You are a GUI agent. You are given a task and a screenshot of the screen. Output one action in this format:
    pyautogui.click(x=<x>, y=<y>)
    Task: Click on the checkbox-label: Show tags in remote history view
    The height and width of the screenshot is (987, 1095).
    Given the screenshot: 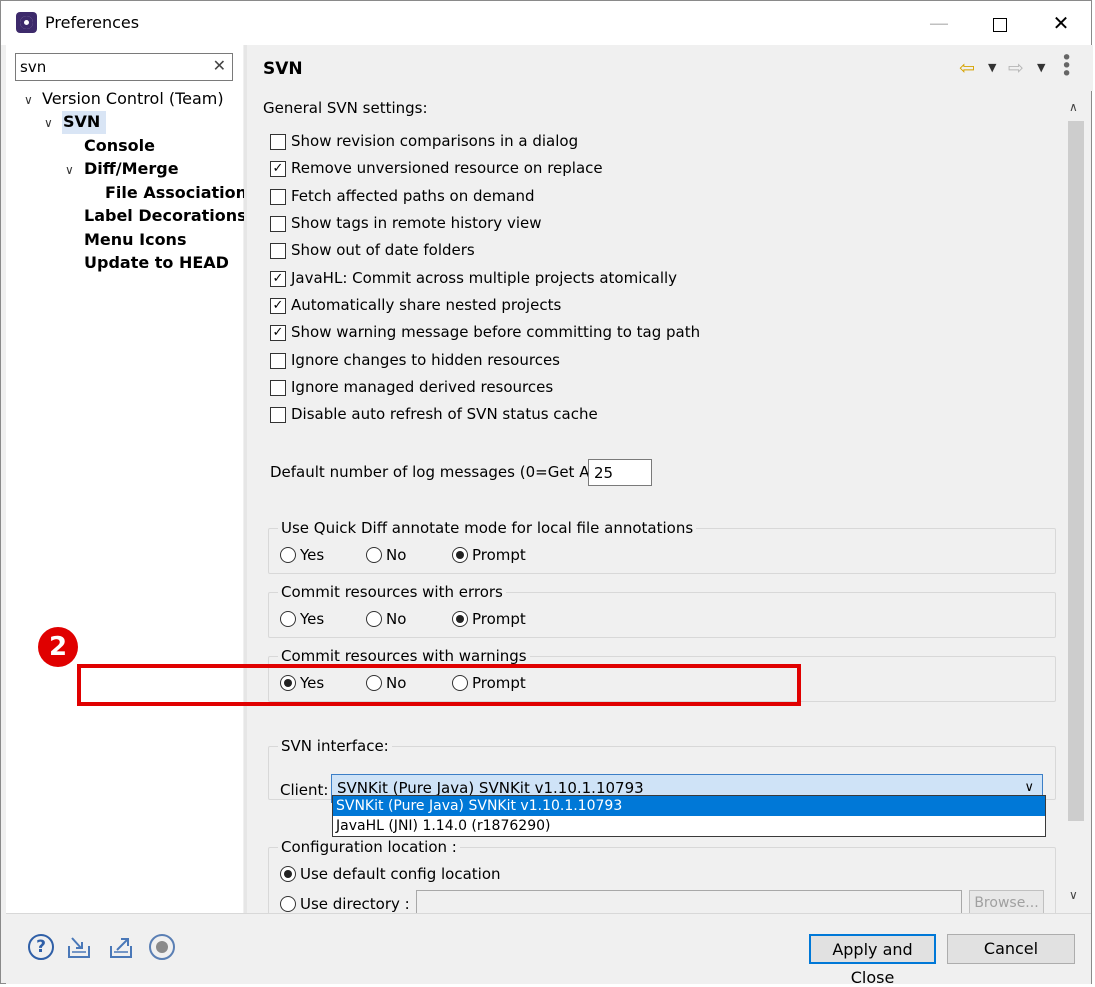 What is the action you would take?
    pyautogui.click(x=416, y=223)
    